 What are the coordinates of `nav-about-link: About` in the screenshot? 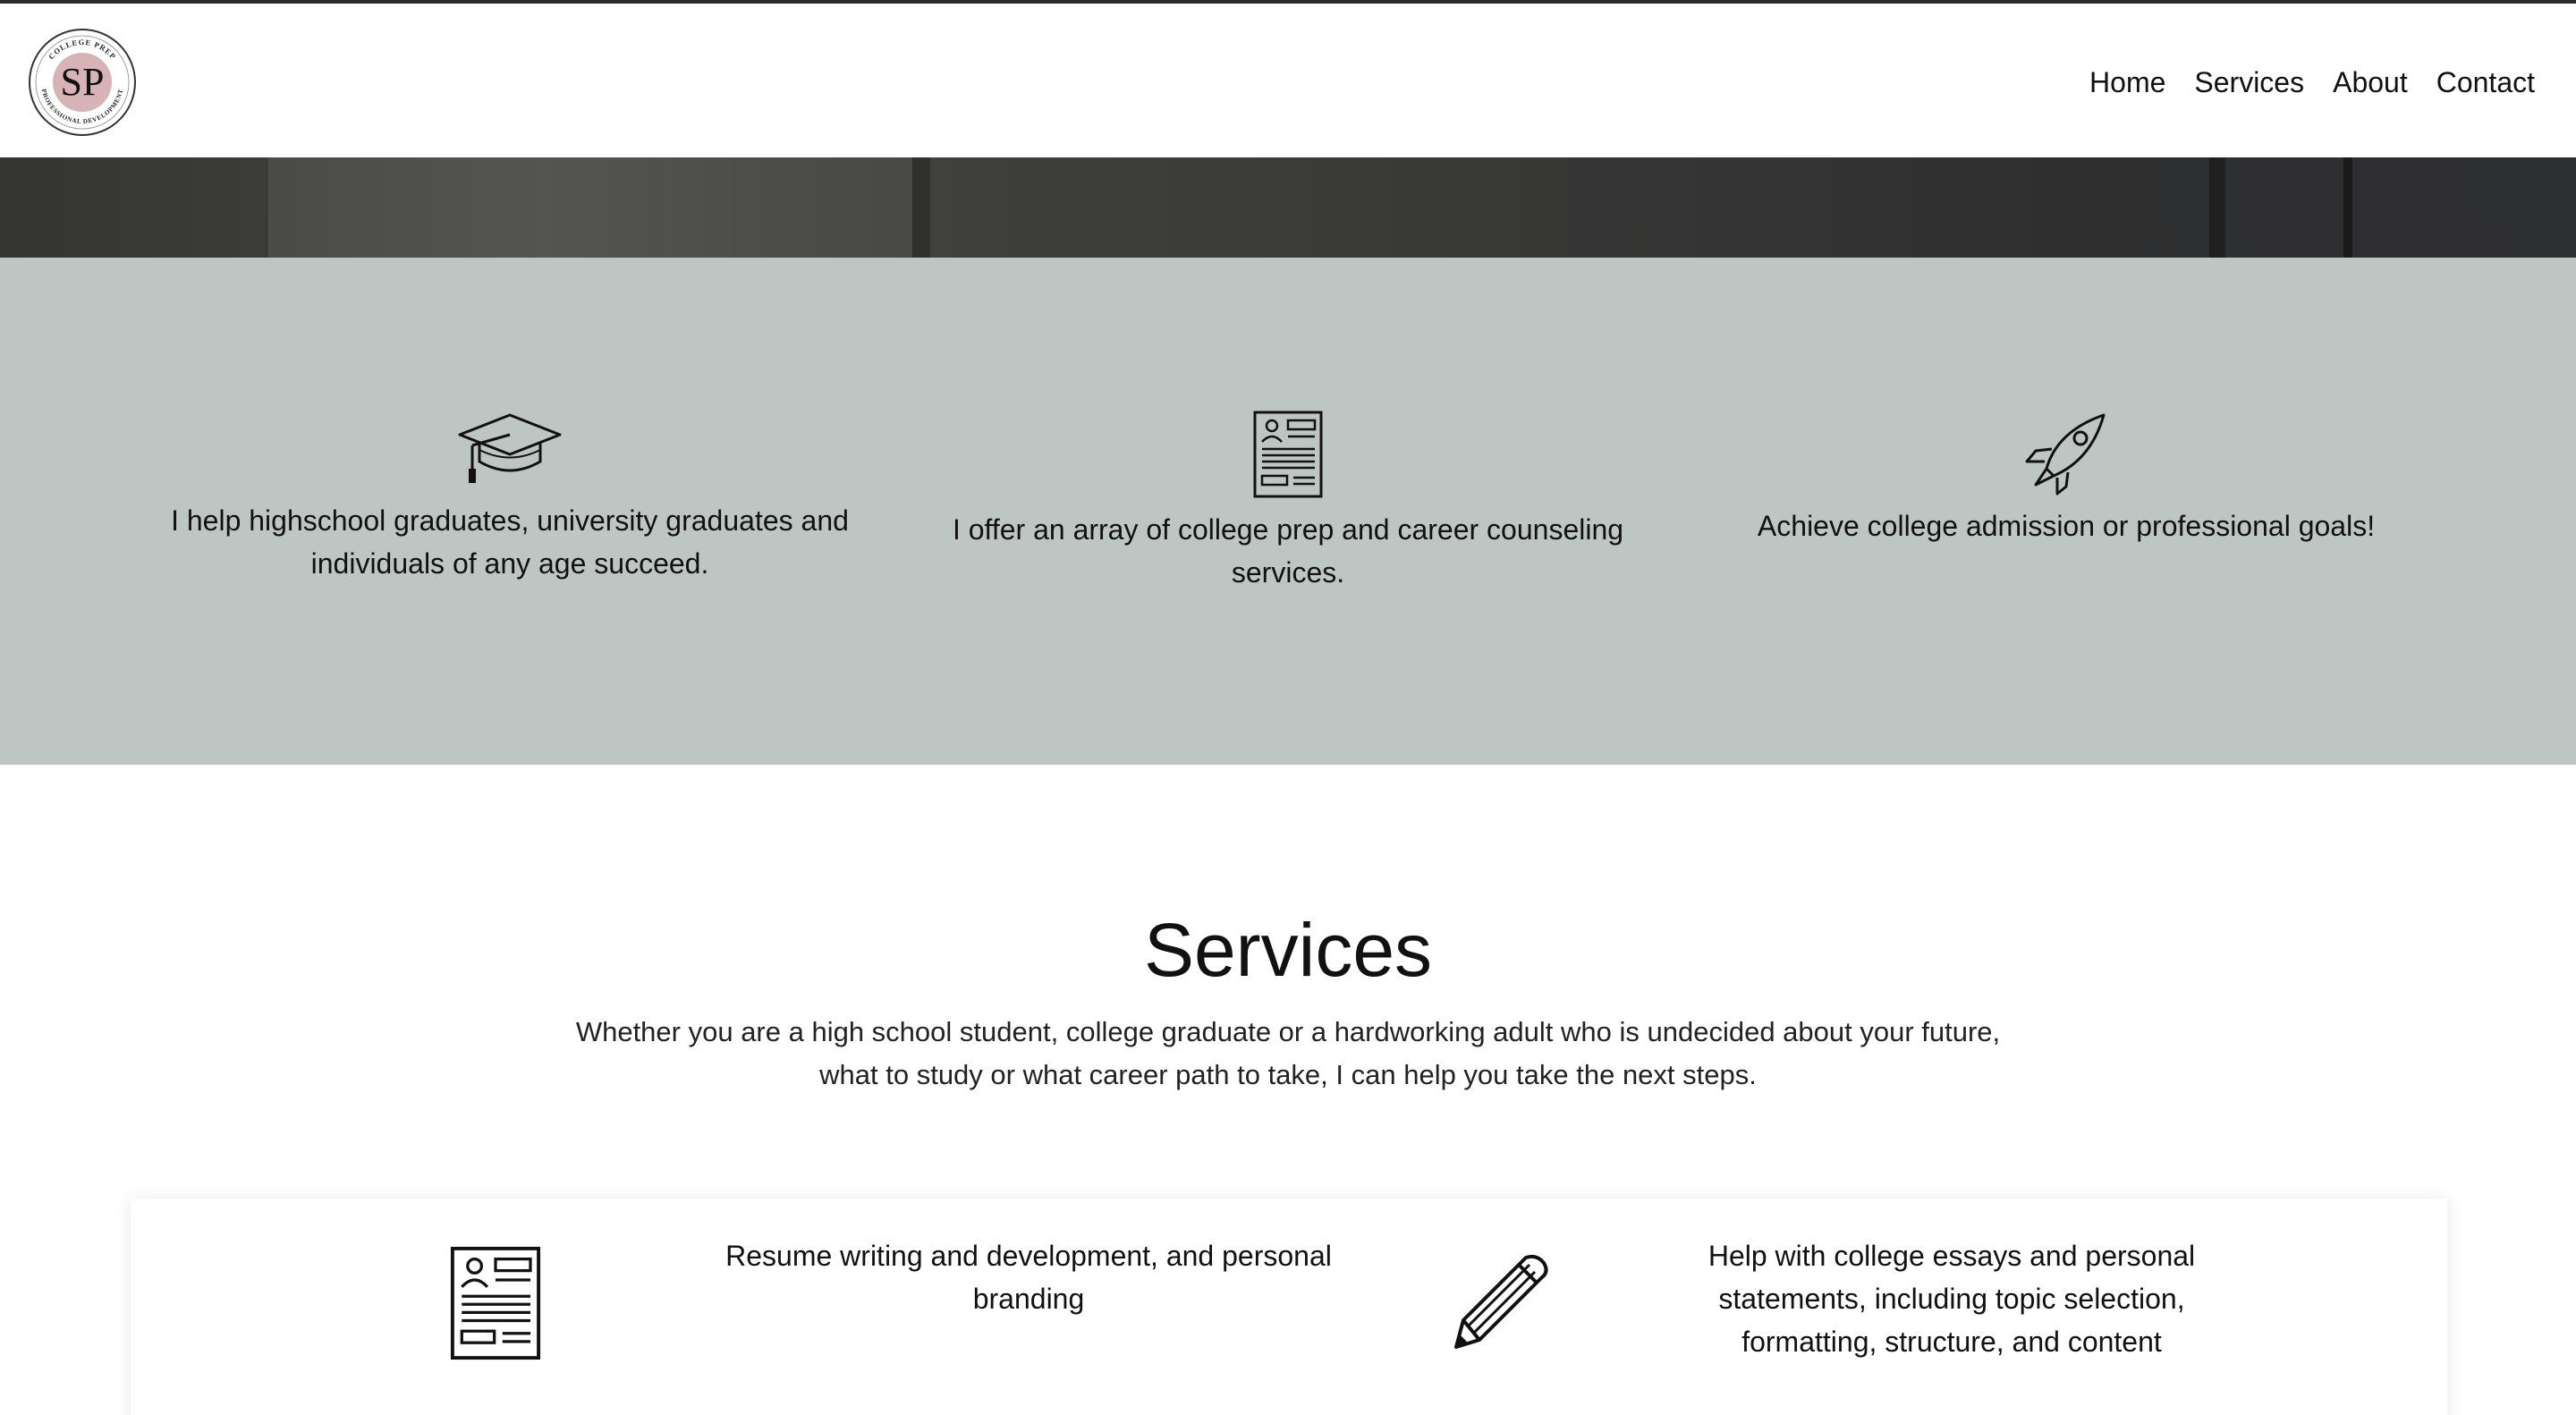 It's located at (2370, 83).